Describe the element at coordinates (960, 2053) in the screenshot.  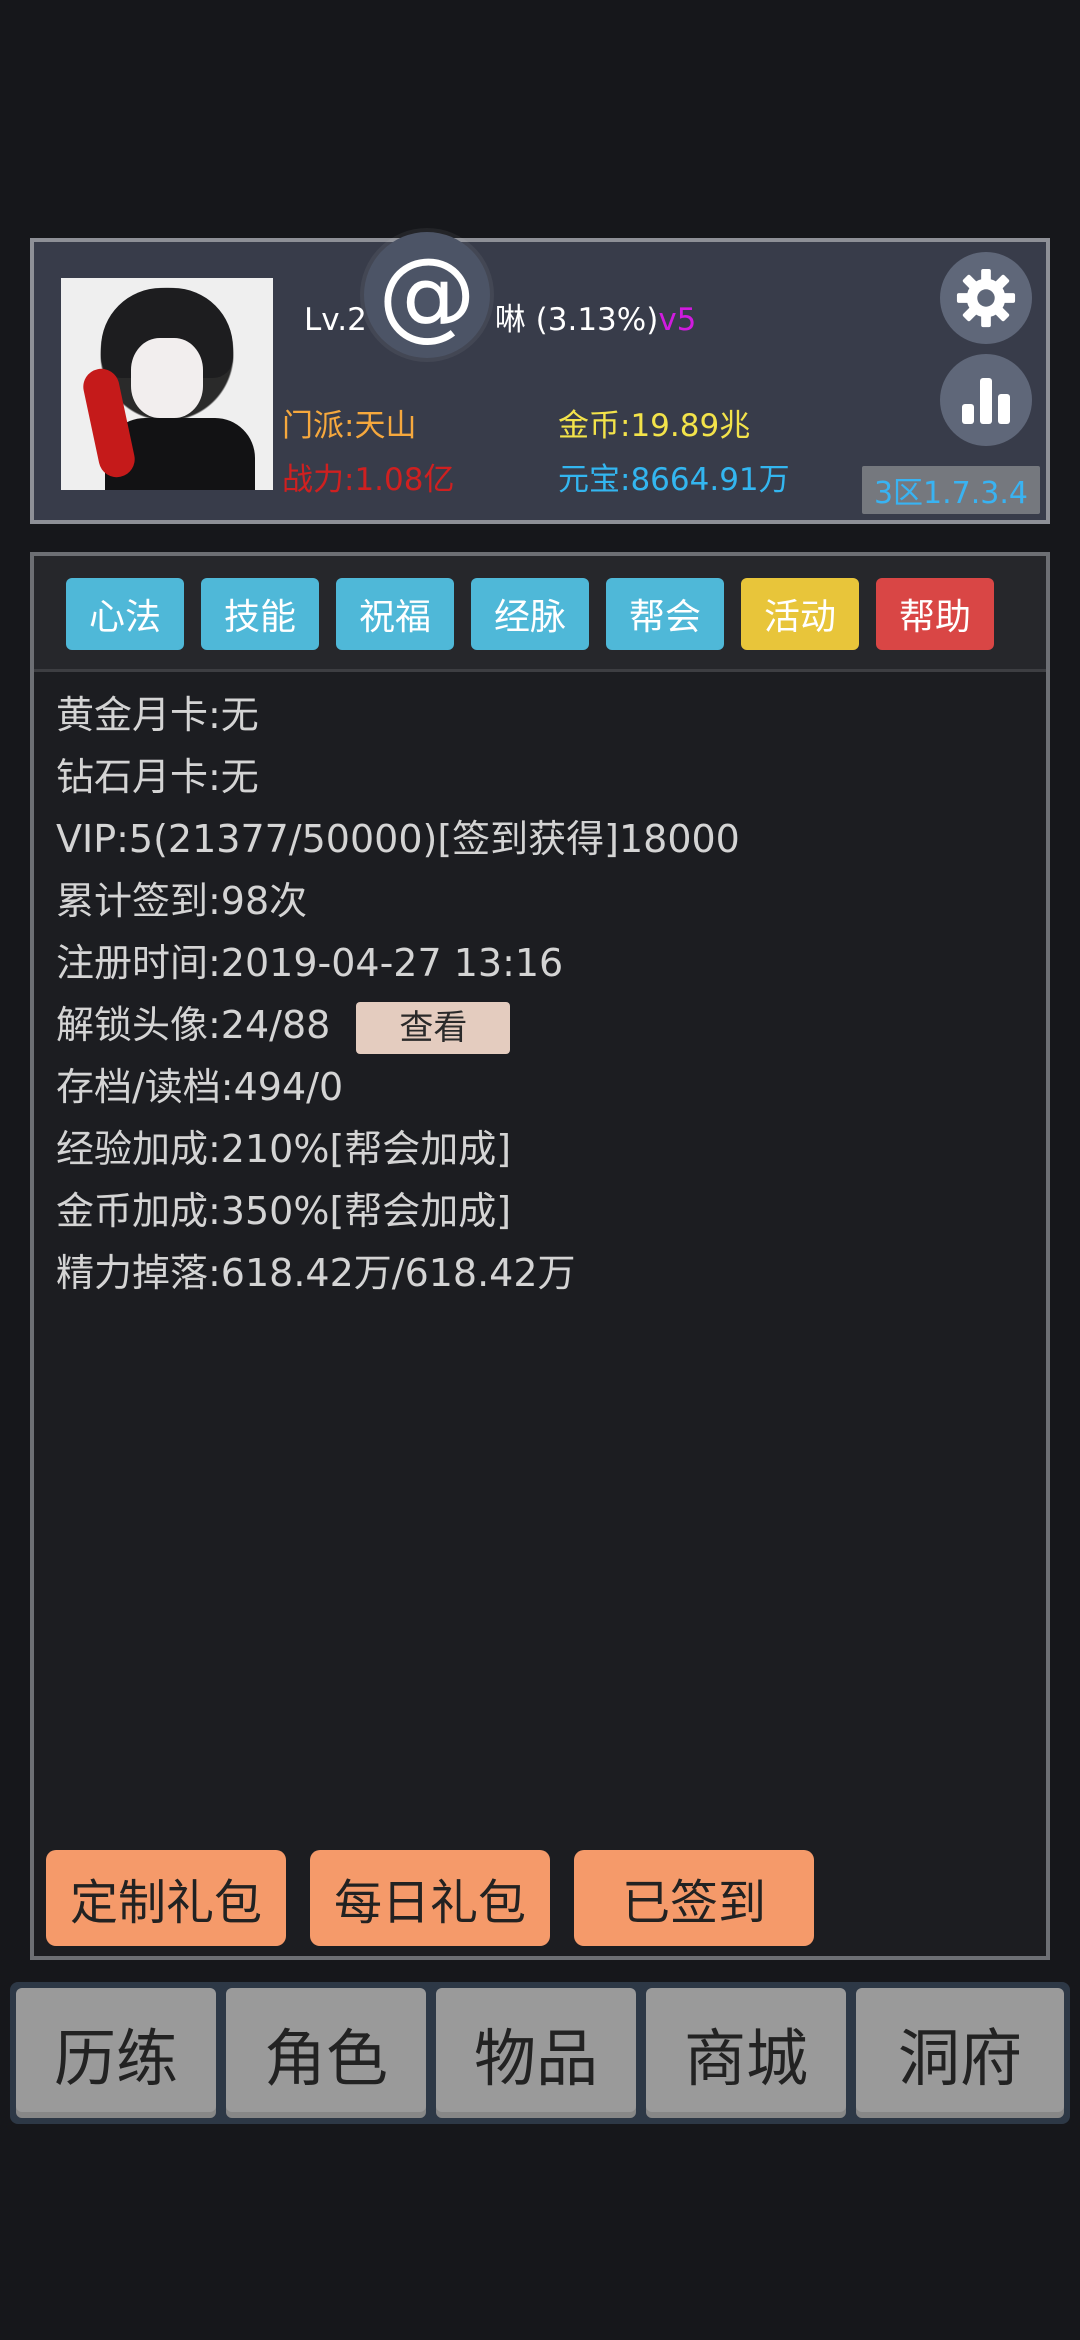
I see `nav-cave: 洞府` at that location.